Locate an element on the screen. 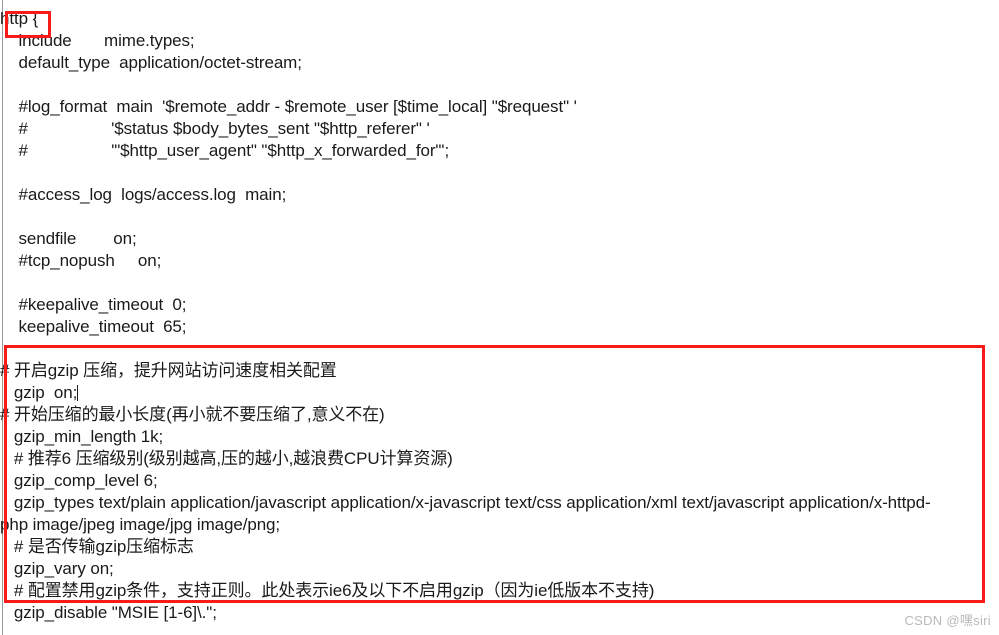  code-line-text: # 开启gzip 压缩，提升网站访问速度相关配置 is located at coordinates (168, 370).